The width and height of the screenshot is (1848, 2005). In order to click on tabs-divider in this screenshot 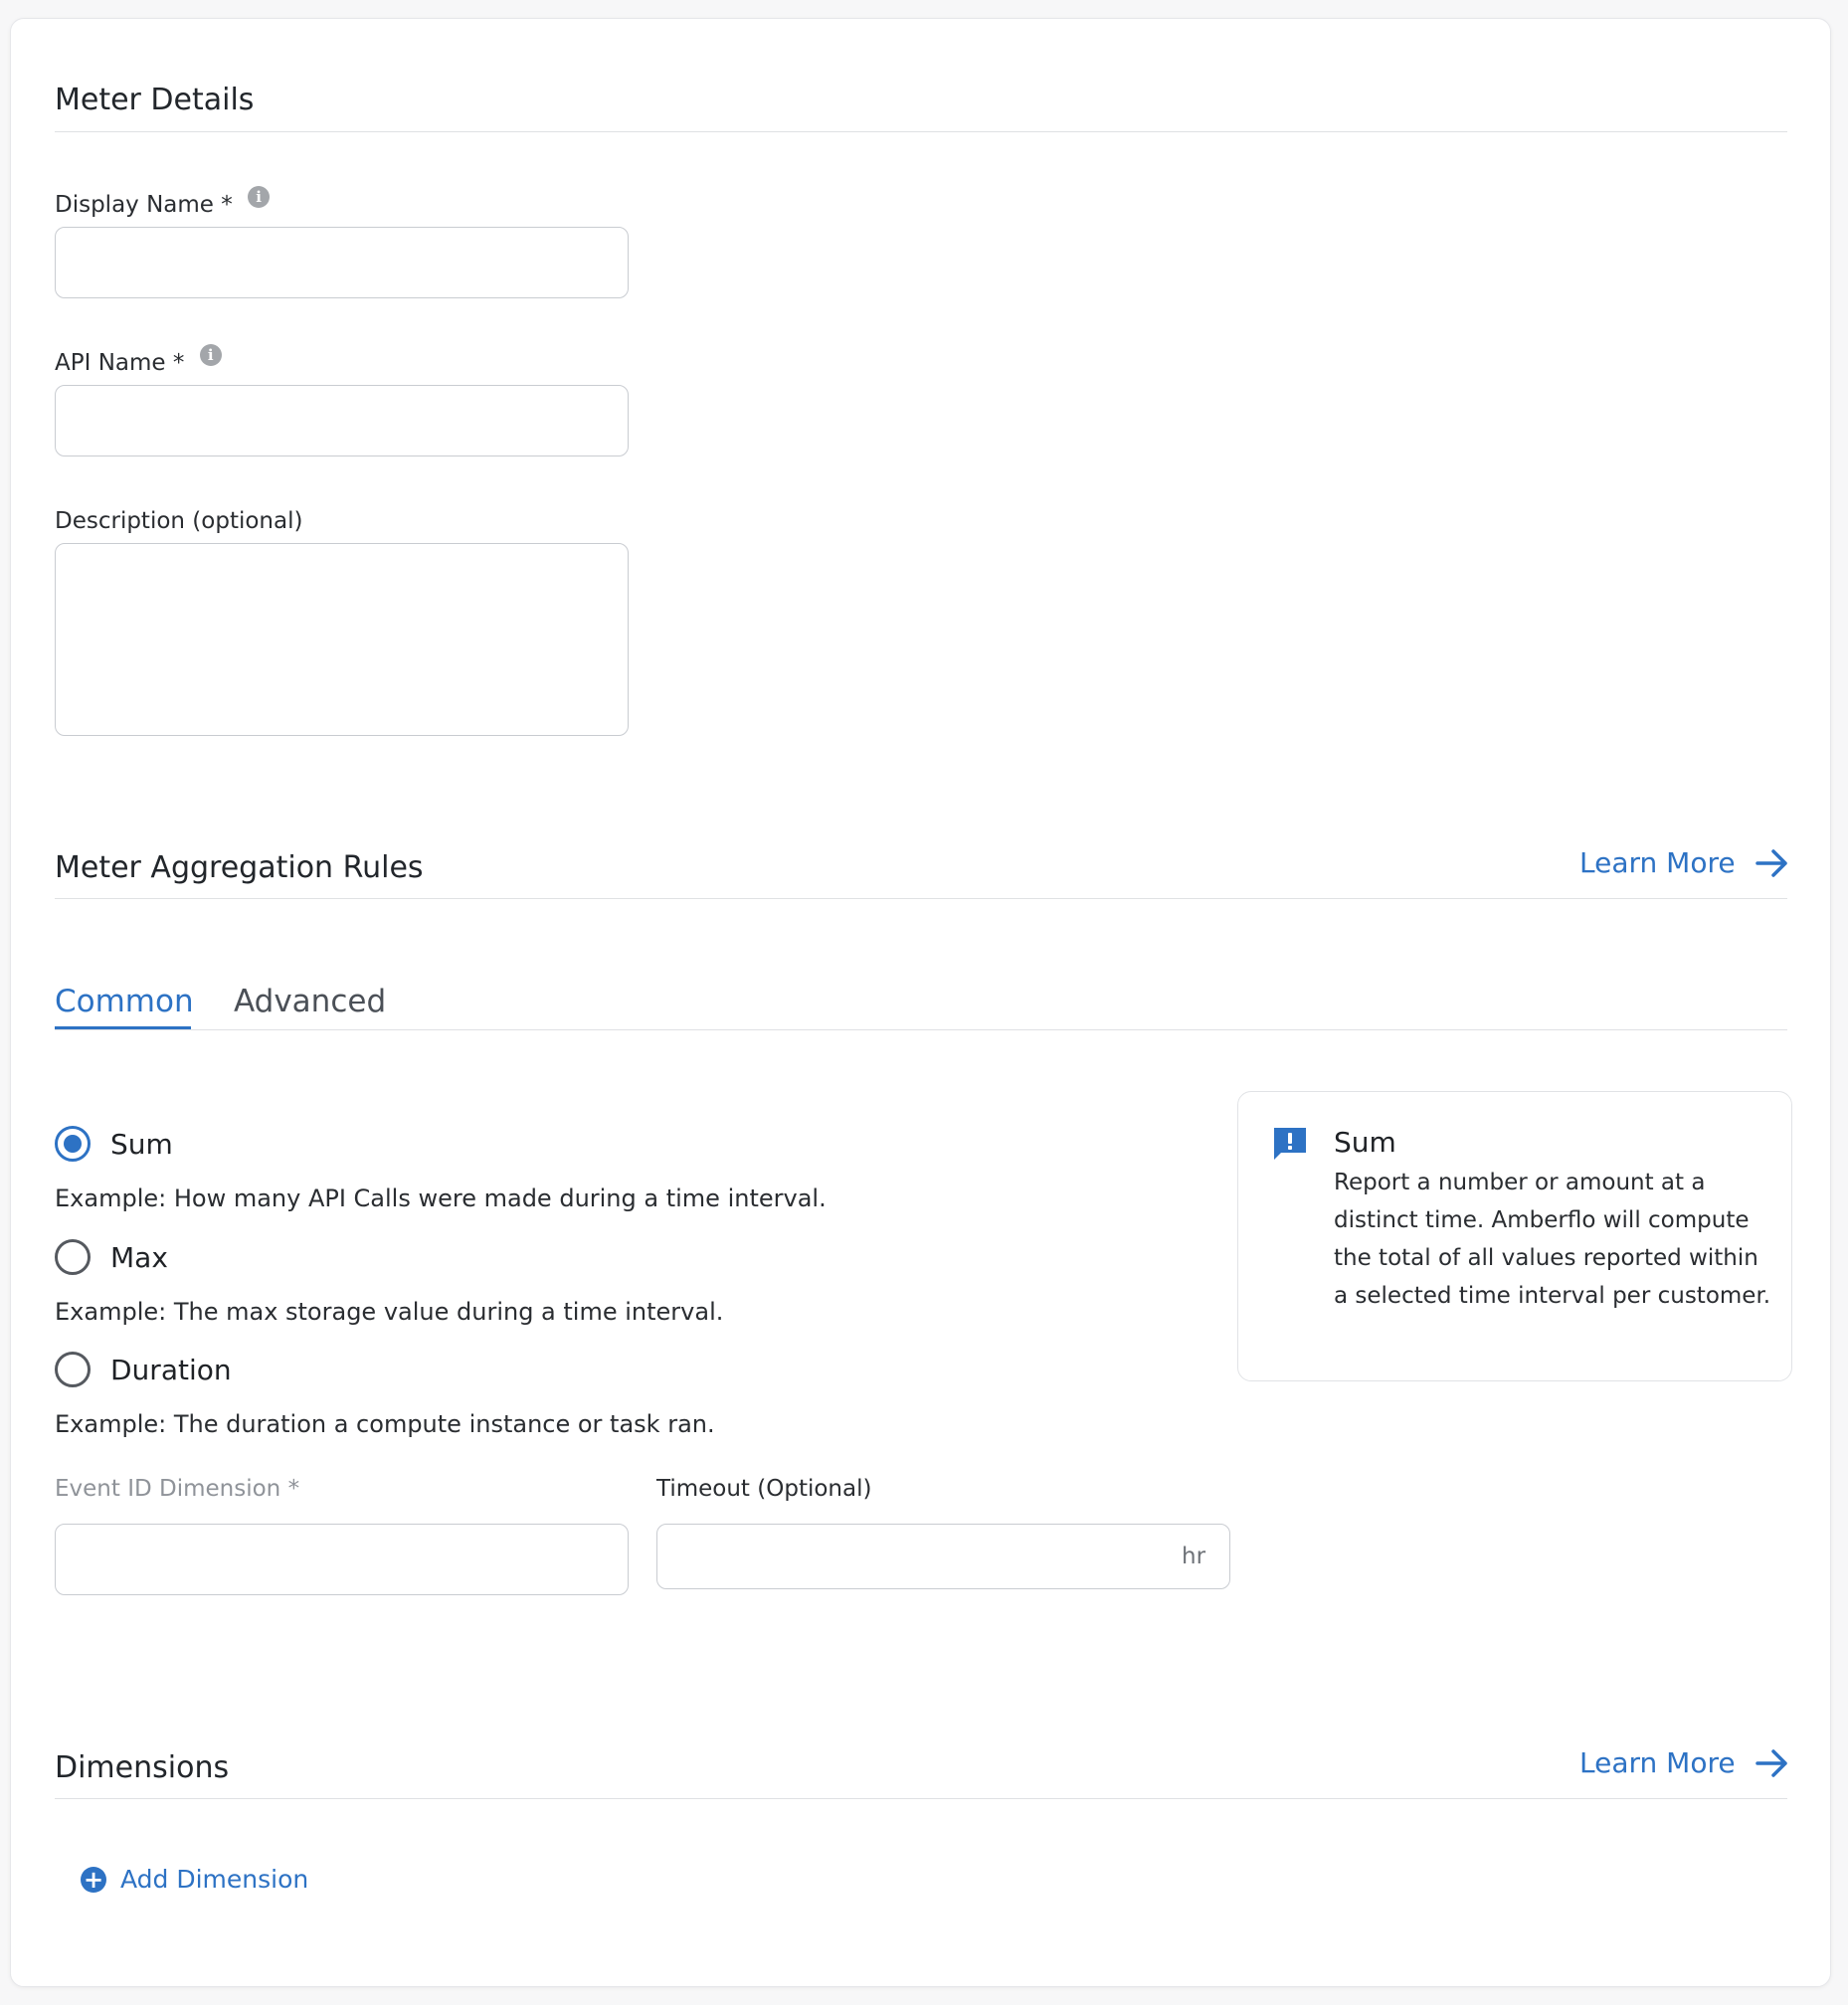, I will do `click(921, 1030)`.